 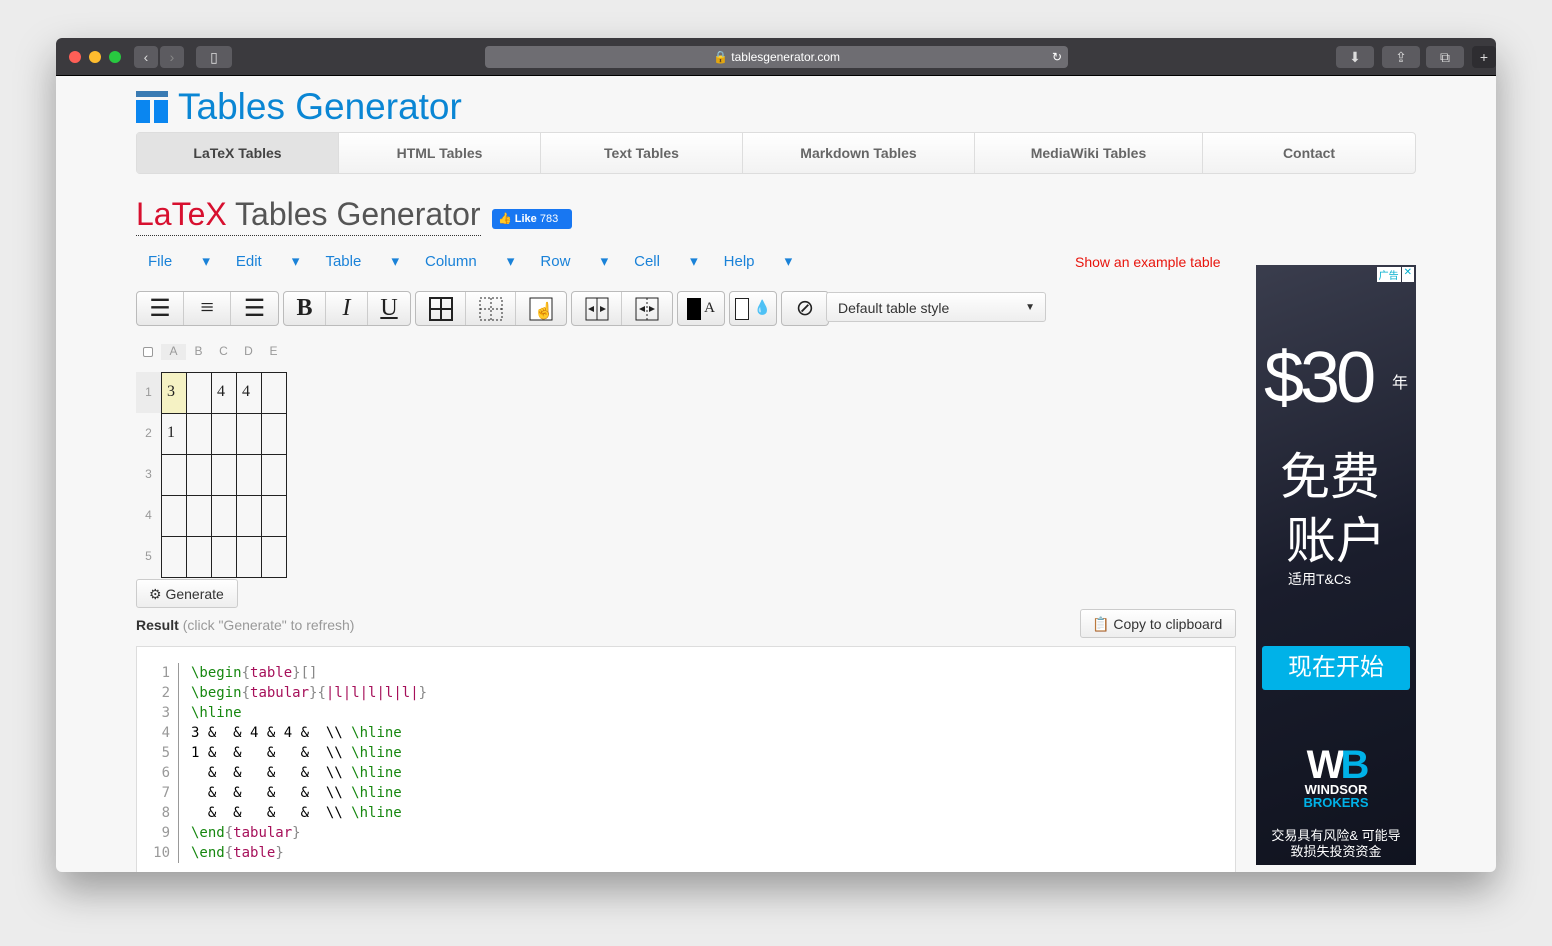 What do you see at coordinates (642, 153) in the screenshot?
I see `tab-text-tables: Text Tables` at bounding box center [642, 153].